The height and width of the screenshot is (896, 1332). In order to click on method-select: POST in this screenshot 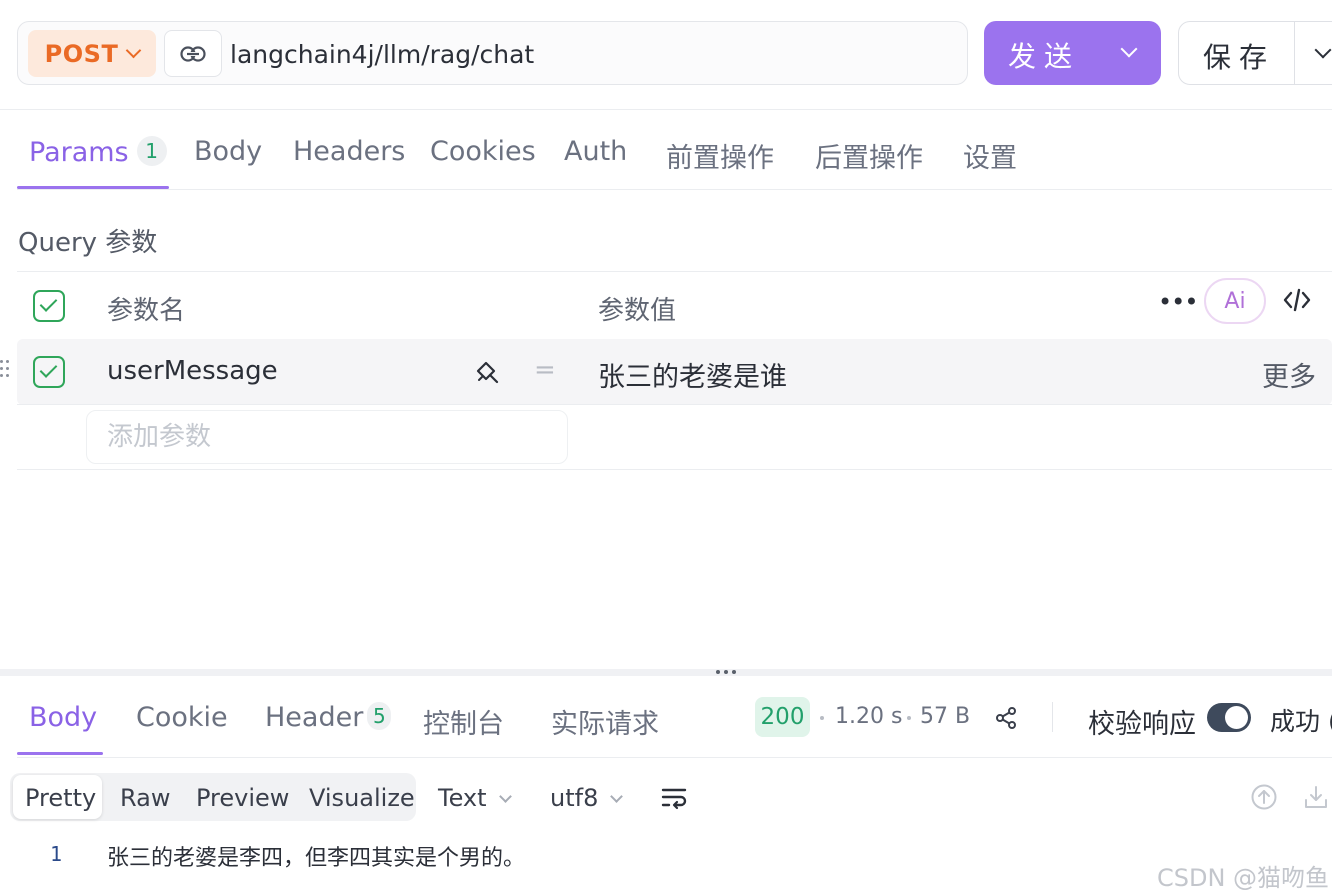, I will do `click(92, 53)`.